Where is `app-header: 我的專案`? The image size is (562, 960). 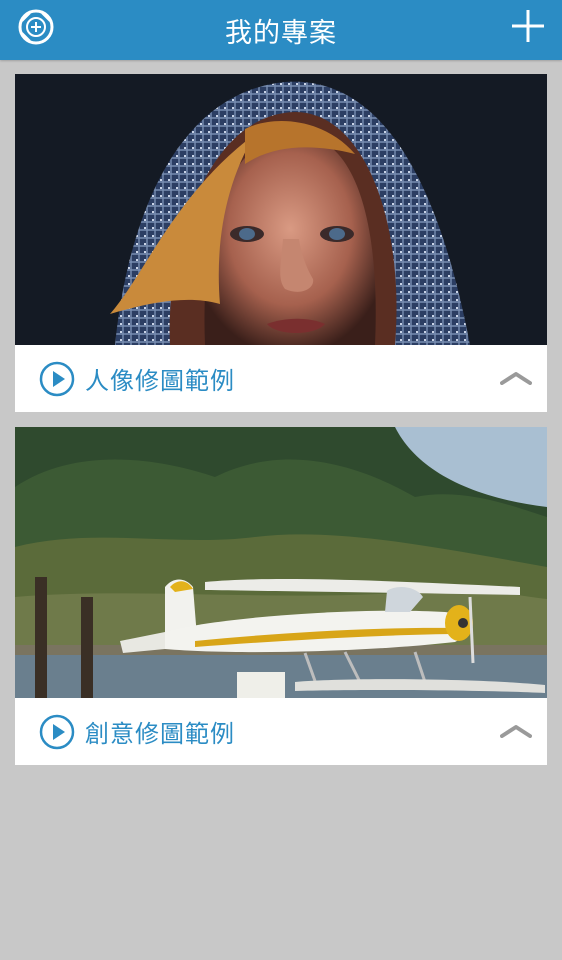
app-header: 我的專案 is located at coordinates (281, 30).